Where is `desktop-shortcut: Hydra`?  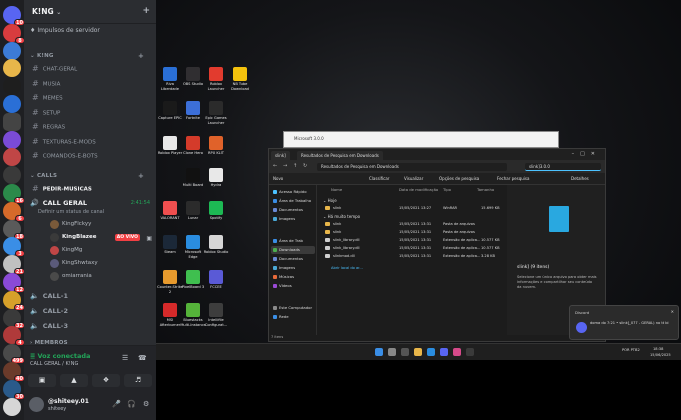
desktop-shortcut: Hydra is located at coordinates (216, 178).